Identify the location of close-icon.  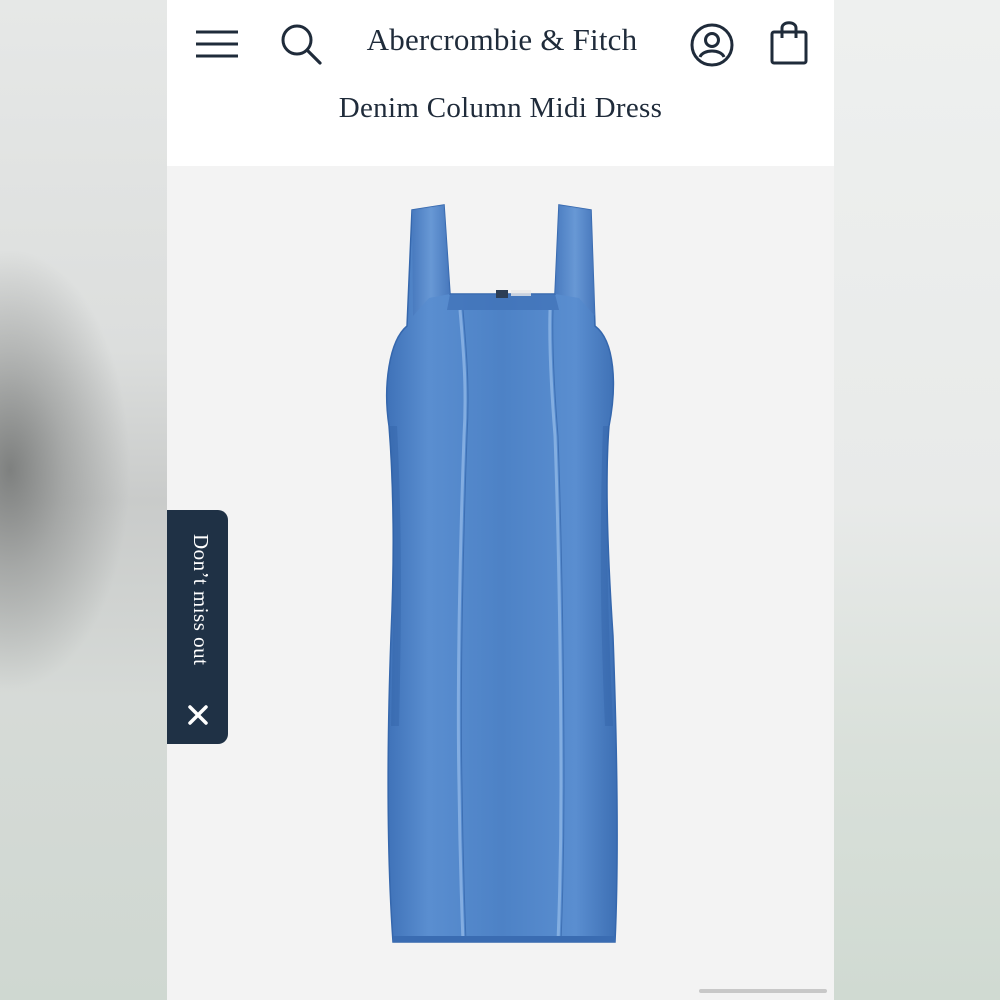
(198, 715).